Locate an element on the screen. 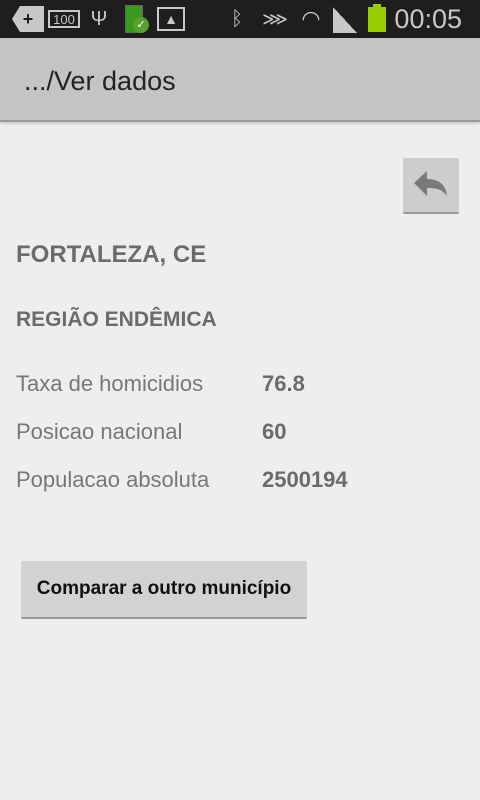 The width and height of the screenshot is (480, 800). stat-value: 60 is located at coordinates (274, 431).